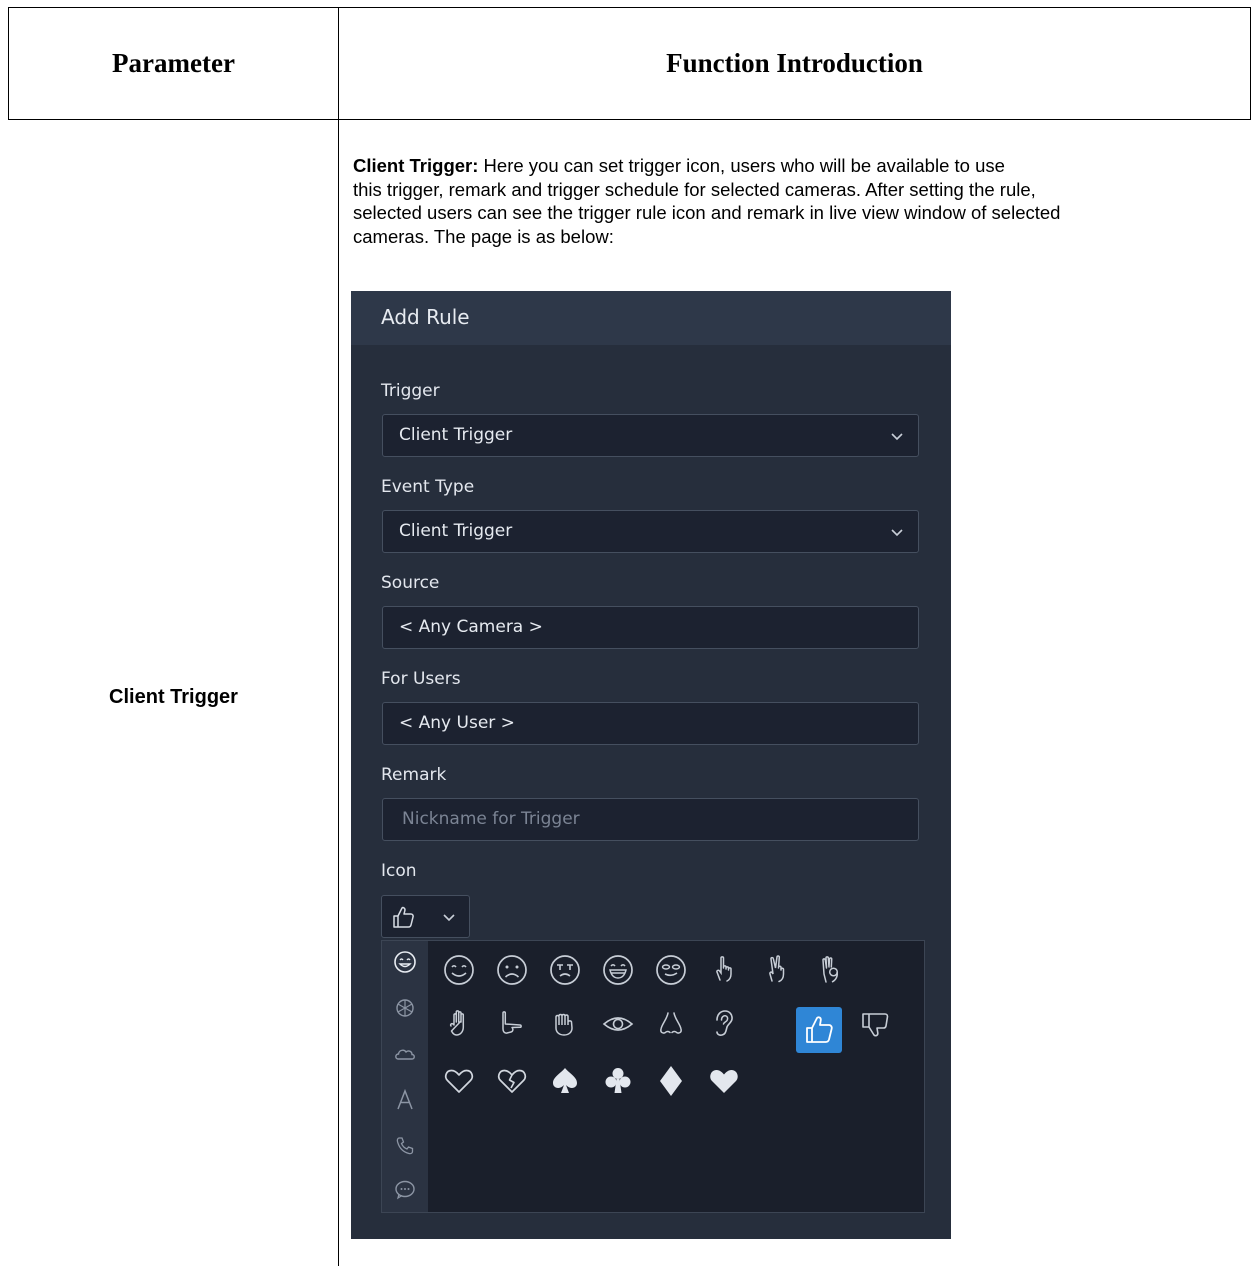  Describe the element at coordinates (405, 1054) in the screenshot. I see `cloud-icon` at that location.